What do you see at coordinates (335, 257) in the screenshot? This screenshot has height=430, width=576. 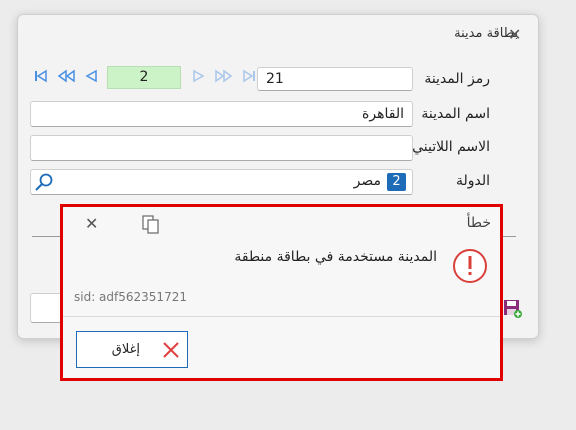 I see `error-message: المدينة مستخدمة في بطاقة منطقة` at bounding box center [335, 257].